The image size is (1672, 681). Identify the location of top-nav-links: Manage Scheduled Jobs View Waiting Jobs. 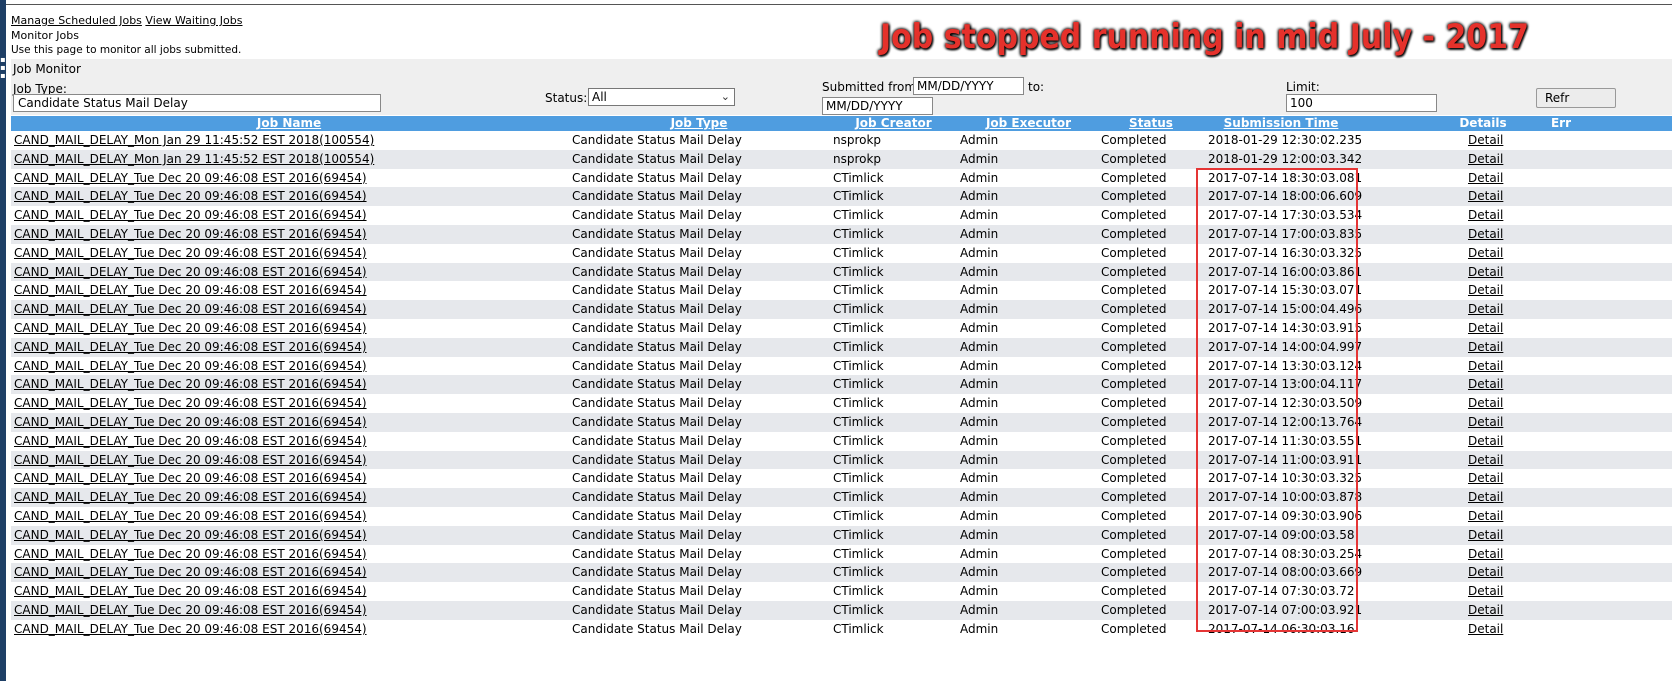
(126, 20).